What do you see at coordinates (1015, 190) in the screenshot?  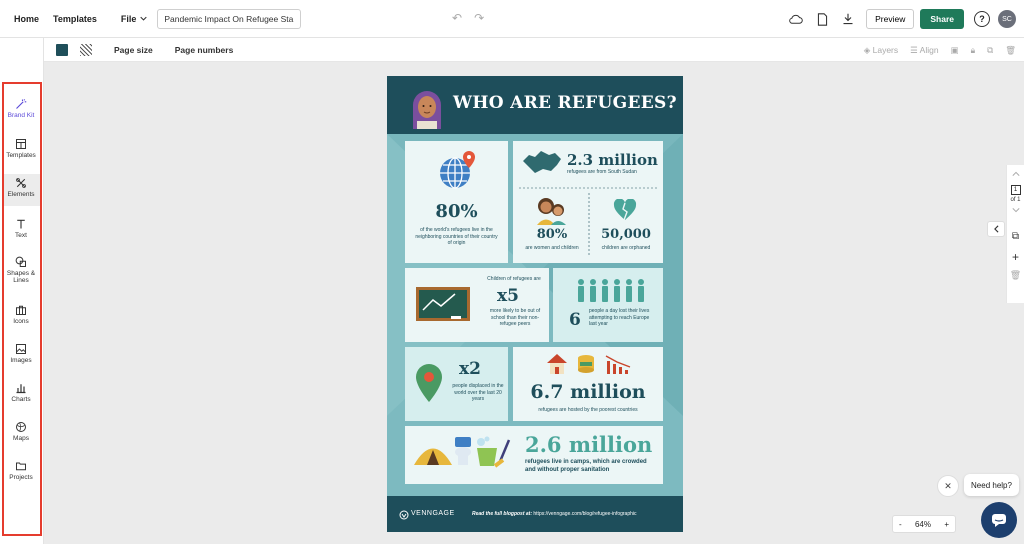 I see `page-number-box: 1` at bounding box center [1015, 190].